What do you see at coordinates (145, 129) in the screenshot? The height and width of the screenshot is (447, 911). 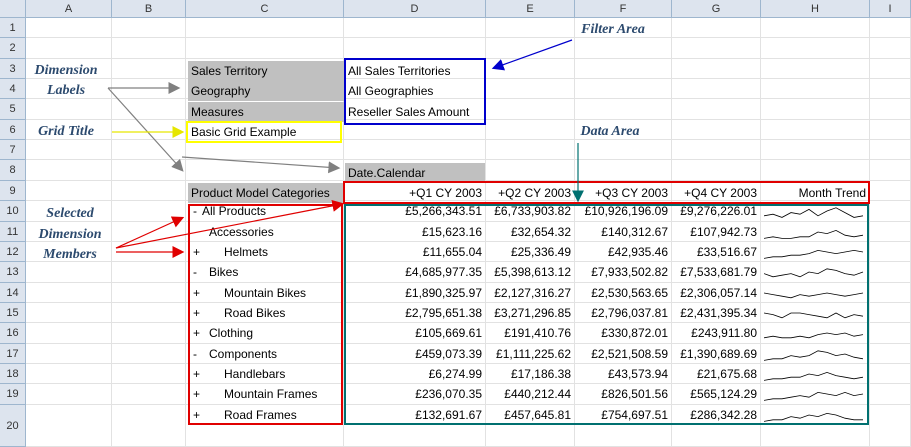 I see `arrow-dimension-labels-bottom` at bounding box center [145, 129].